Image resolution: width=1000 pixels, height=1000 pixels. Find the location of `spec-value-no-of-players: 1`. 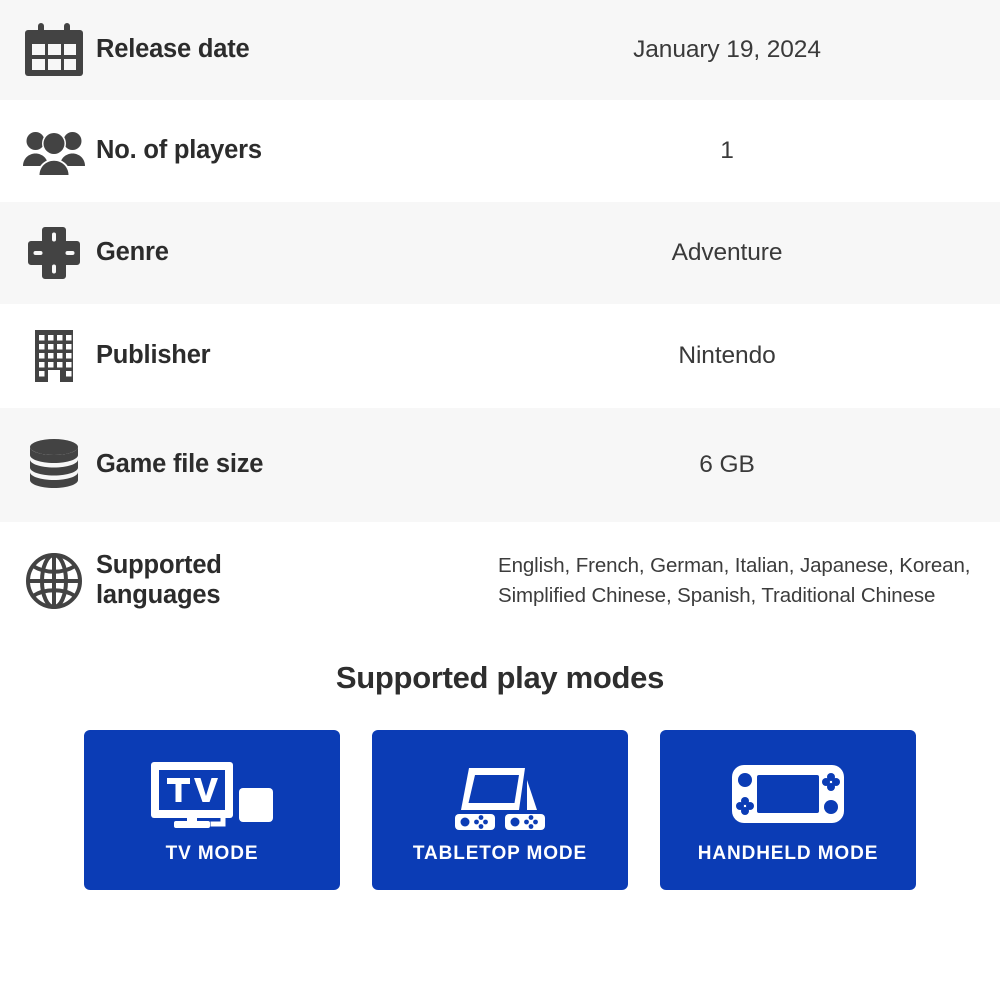

spec-value-no-of-players: 1 is located at coordinates (727, 150).